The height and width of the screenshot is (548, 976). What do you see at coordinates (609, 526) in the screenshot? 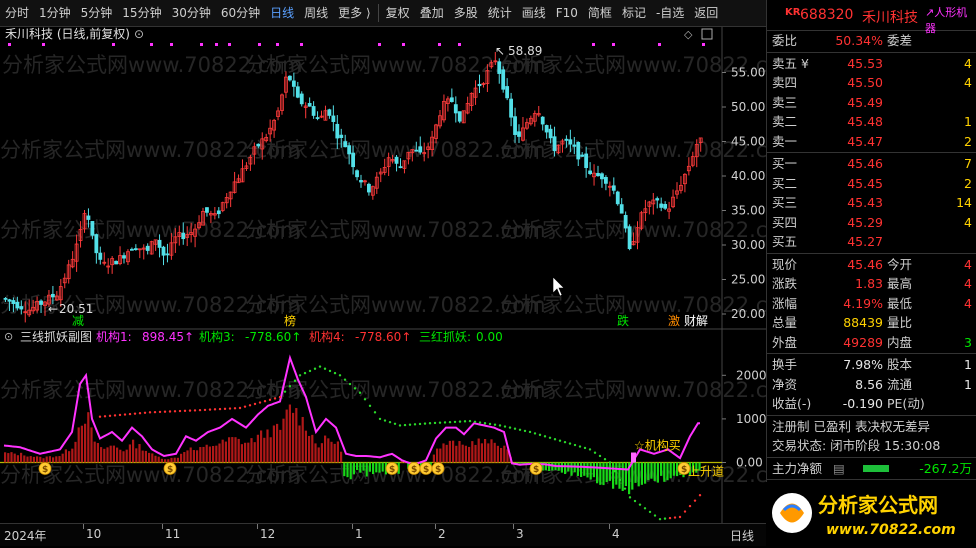
I see `x-tick` at bounding box center [609, 526].